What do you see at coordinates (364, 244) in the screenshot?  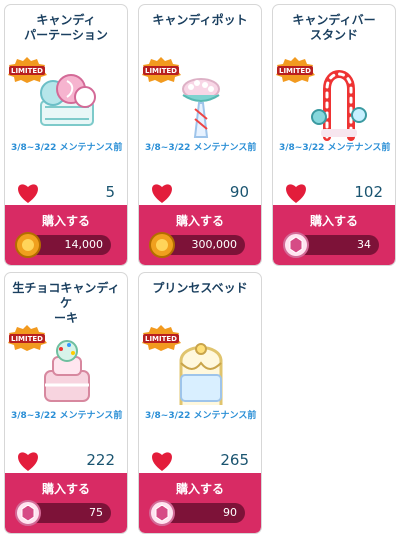 I see `price: 34` at bounding box center [364, 244].